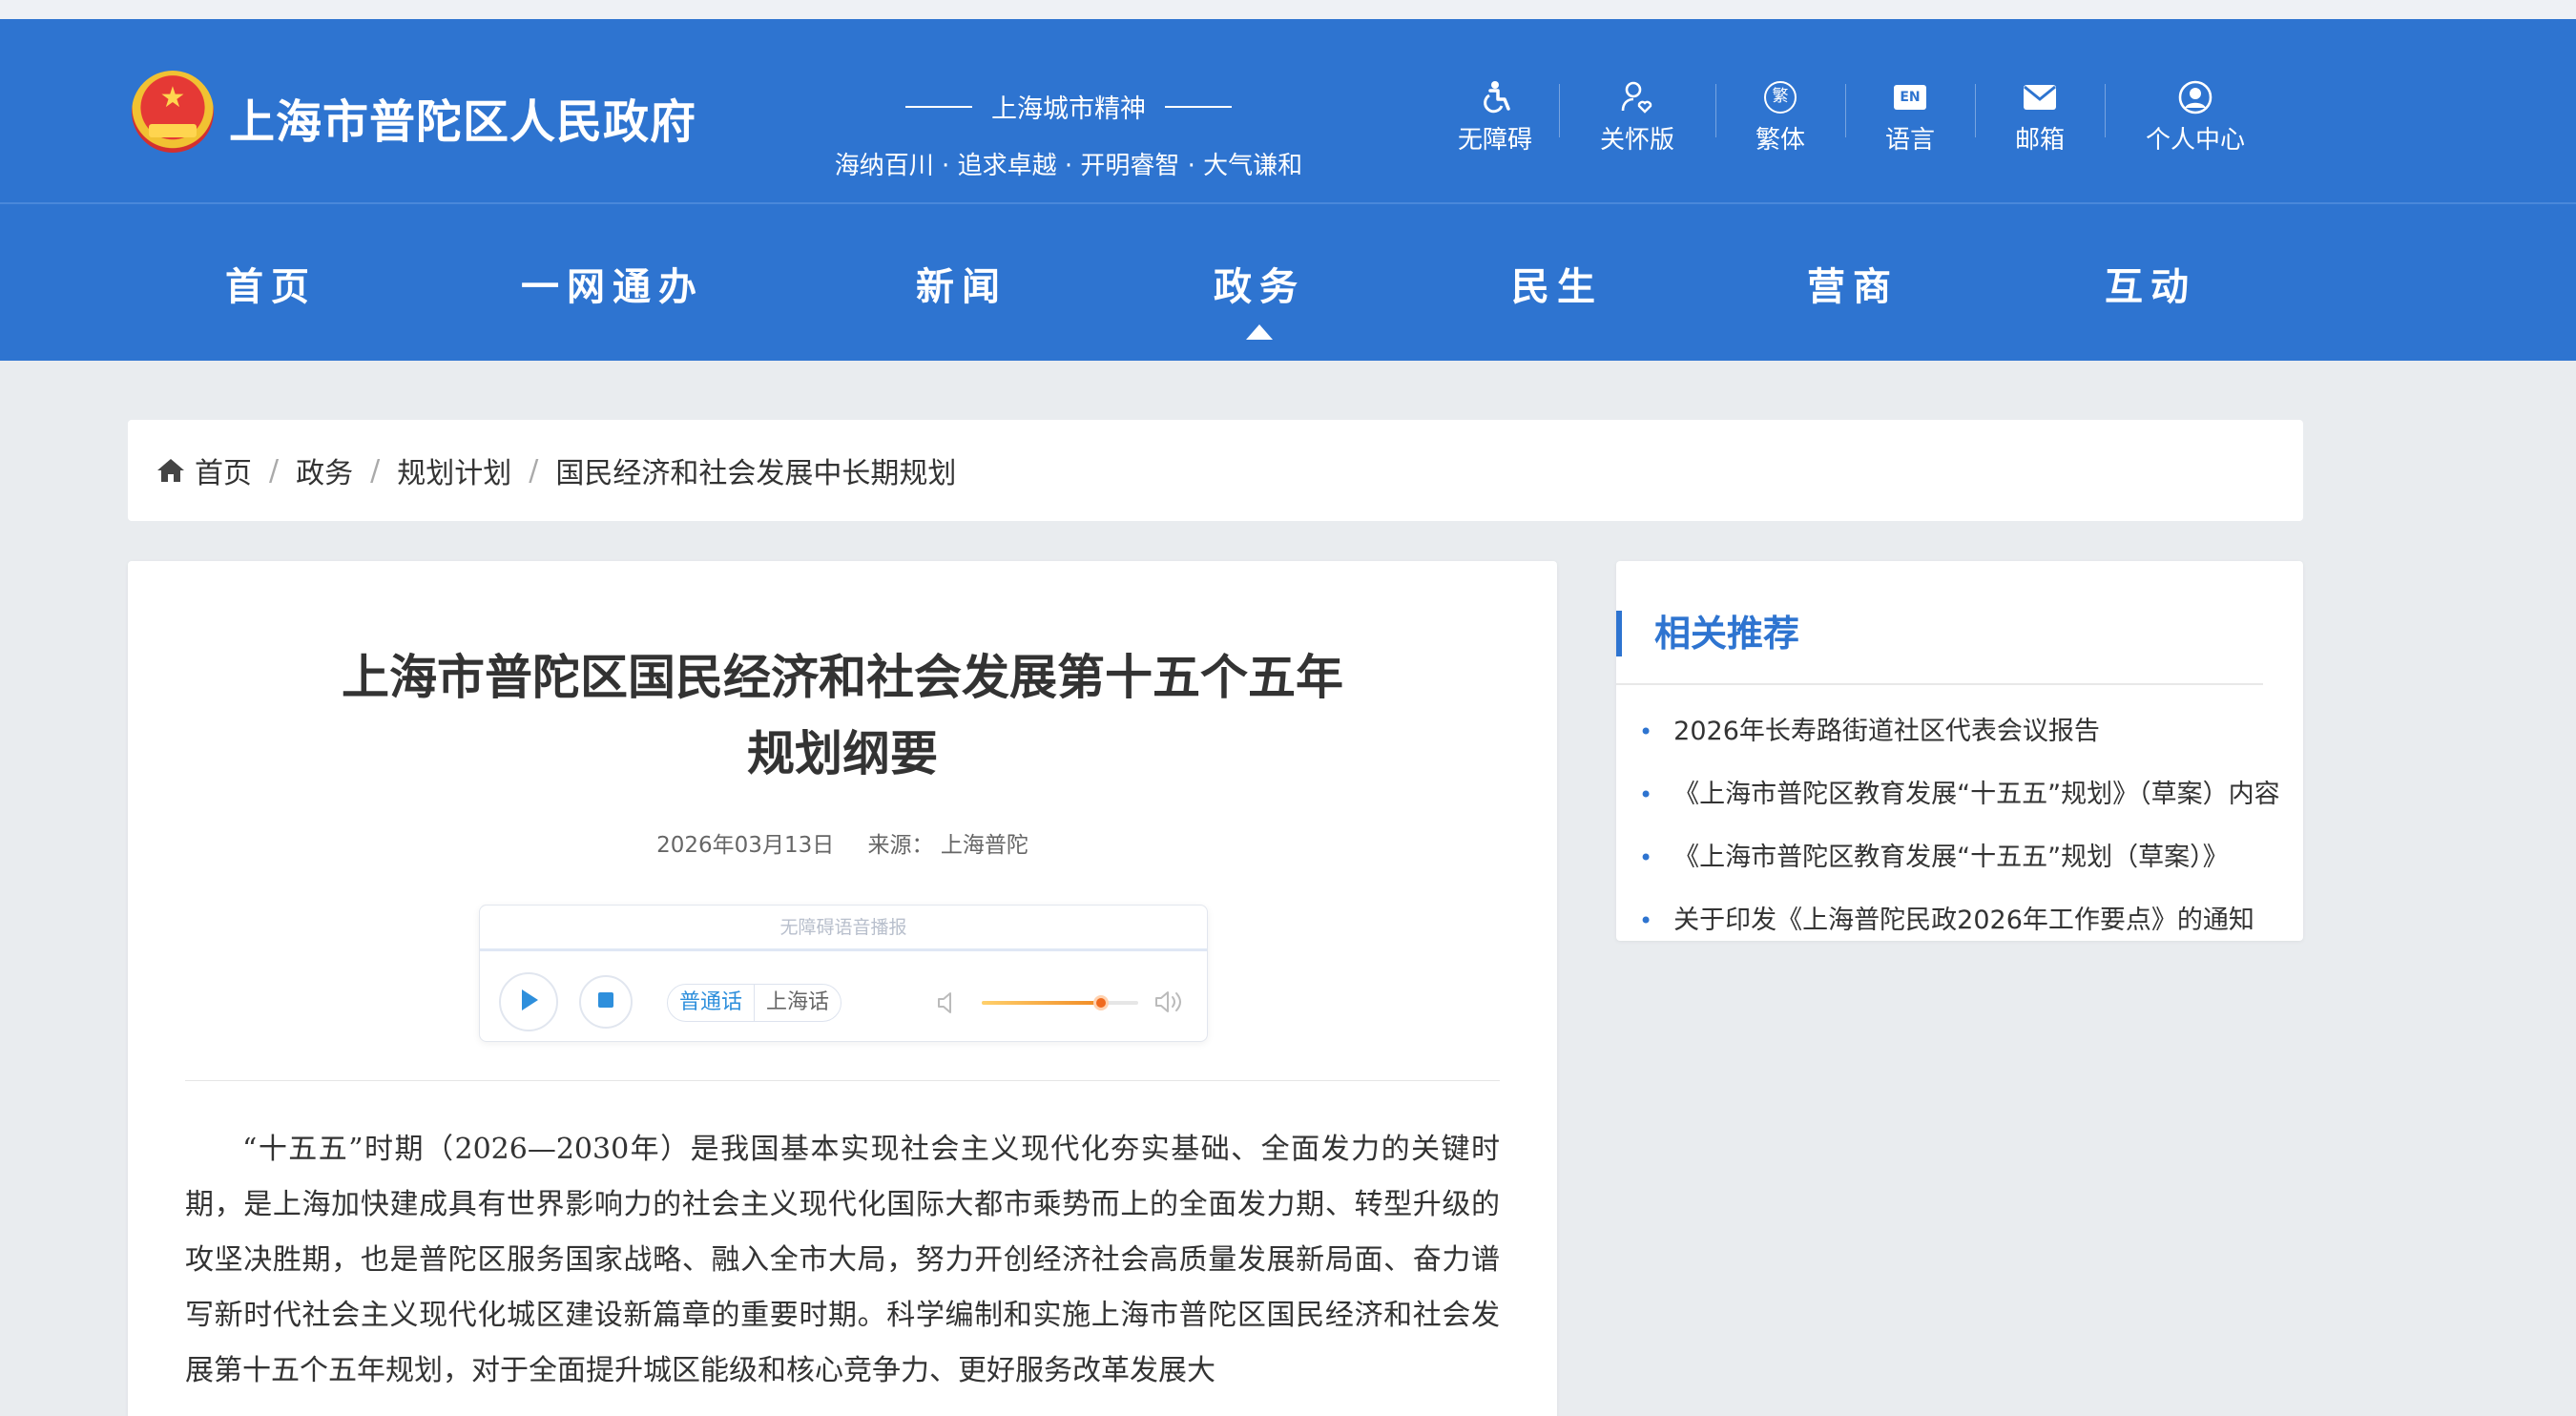  I want to click on tool-label: 个人中心, so click(2195, 140).